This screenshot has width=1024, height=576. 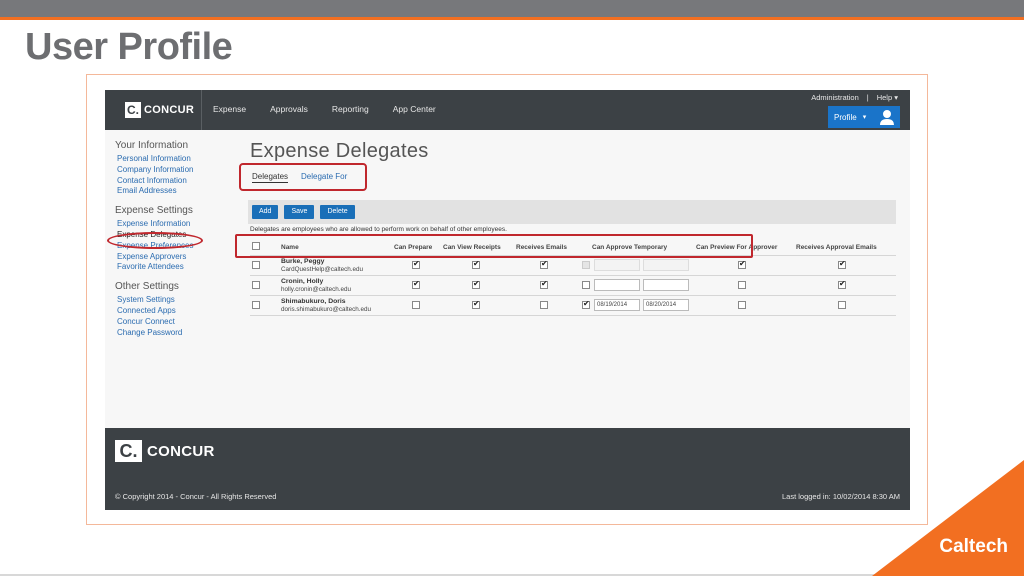 What do you see at coordinates (414, 109) in the screenshot?
I see `nav-app-center: App Center` at bounding box center [414, 109].